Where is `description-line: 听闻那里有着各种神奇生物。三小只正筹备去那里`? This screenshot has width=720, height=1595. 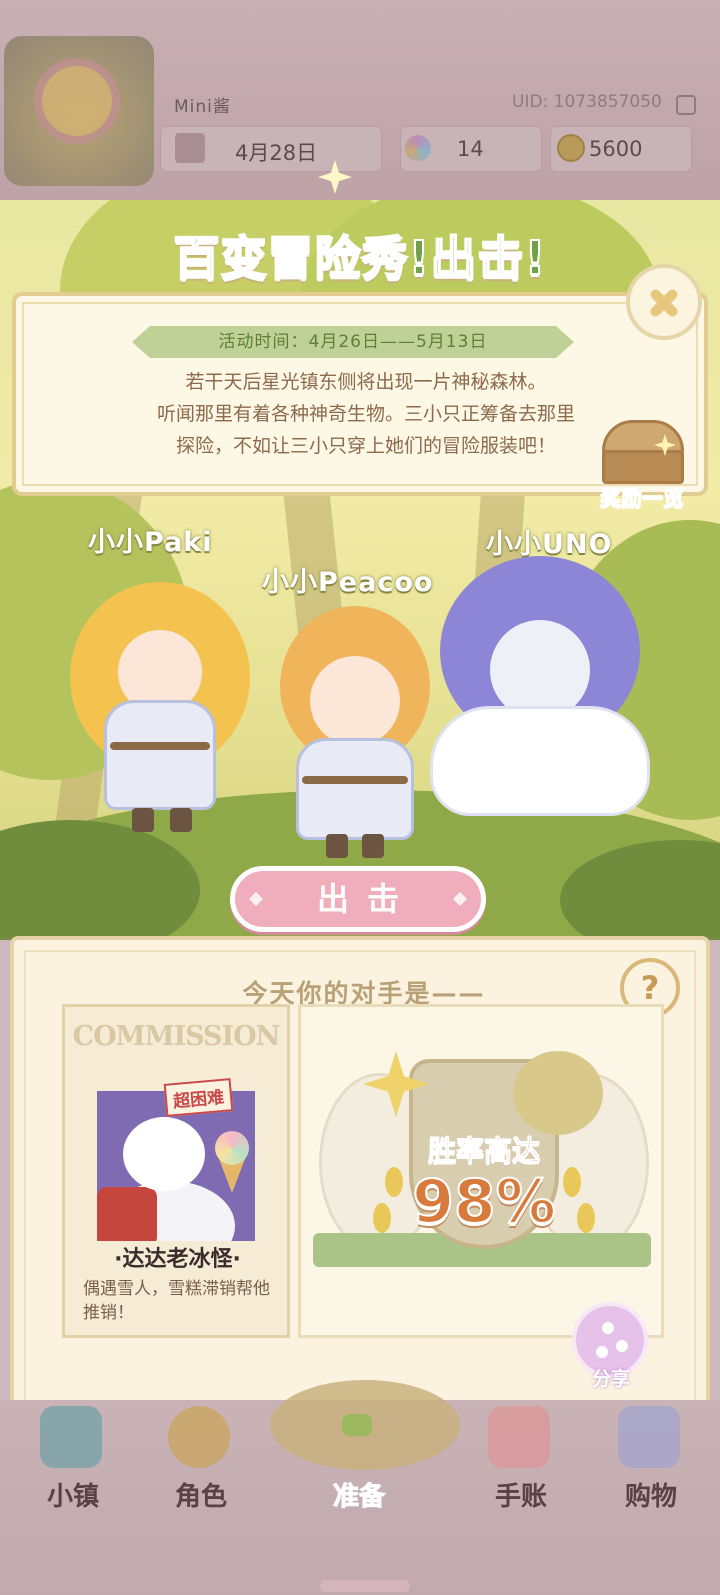
description-line: 听闻那里有着各种神奇生物。三小只正筹备去那里 is located at coordinates (365, 414).